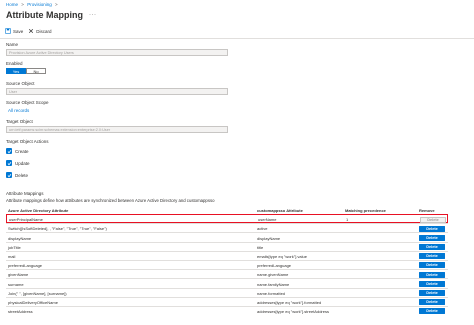 This screenshot has width=474, height=325. What do you see at coordinates (16, 284) in the screenshot?
I see `source-attribute-cell: surname` at bounding box center [16, 284].